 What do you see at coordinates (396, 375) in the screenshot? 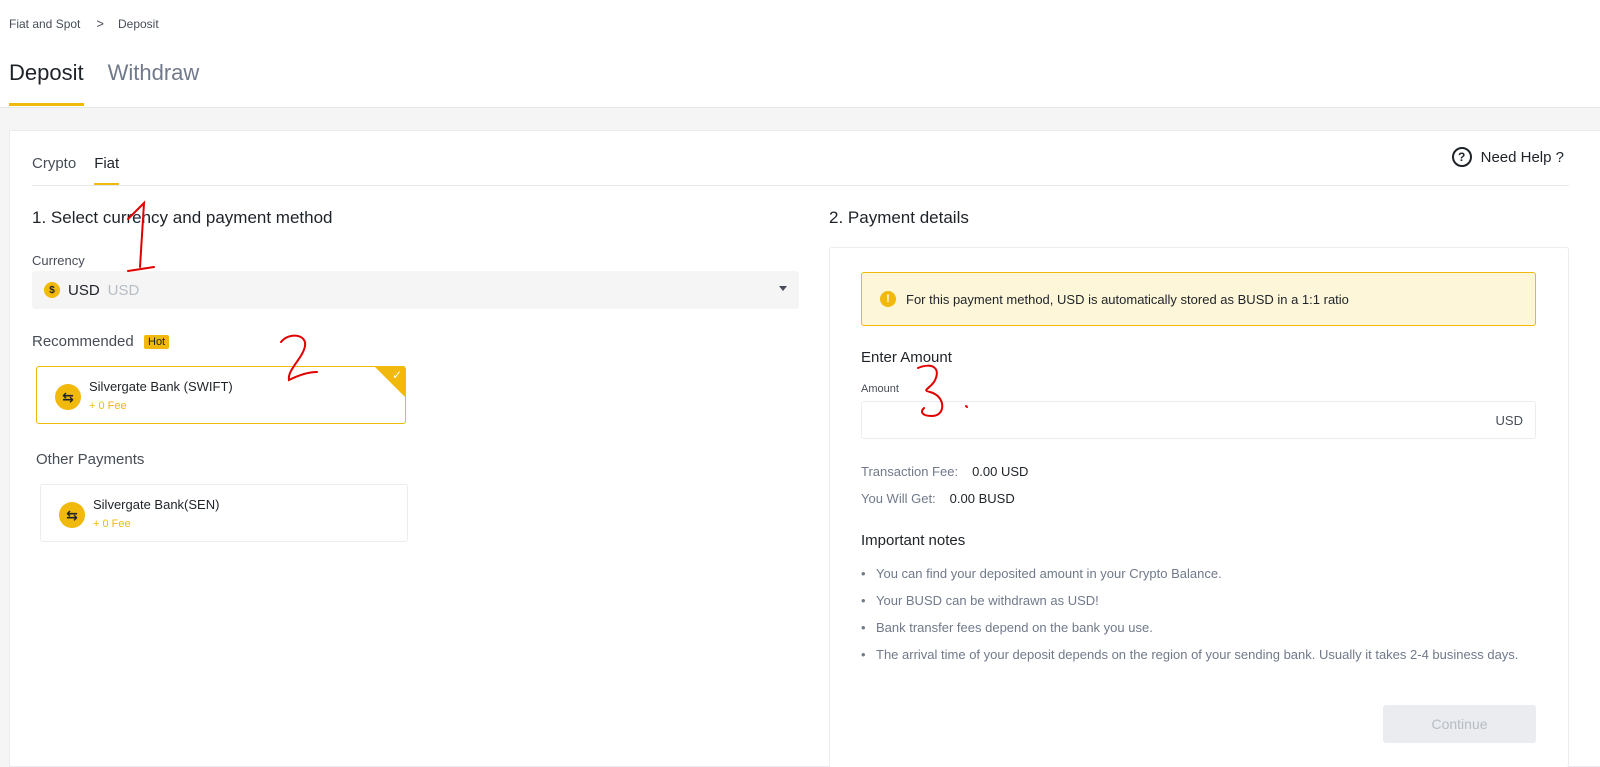
I see `check-icon: ✓` at bounding box center [396, 375].